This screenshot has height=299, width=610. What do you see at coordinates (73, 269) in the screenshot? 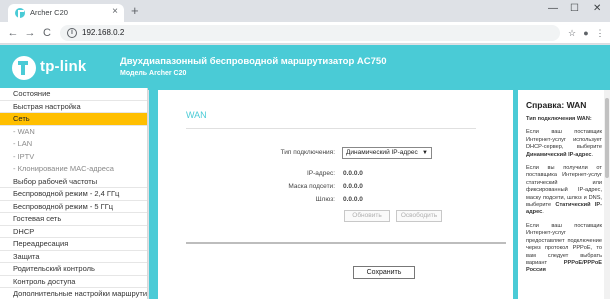
I see `sidebar-item-parental-control: Родительский контроль` at bounding box center [73, 269].